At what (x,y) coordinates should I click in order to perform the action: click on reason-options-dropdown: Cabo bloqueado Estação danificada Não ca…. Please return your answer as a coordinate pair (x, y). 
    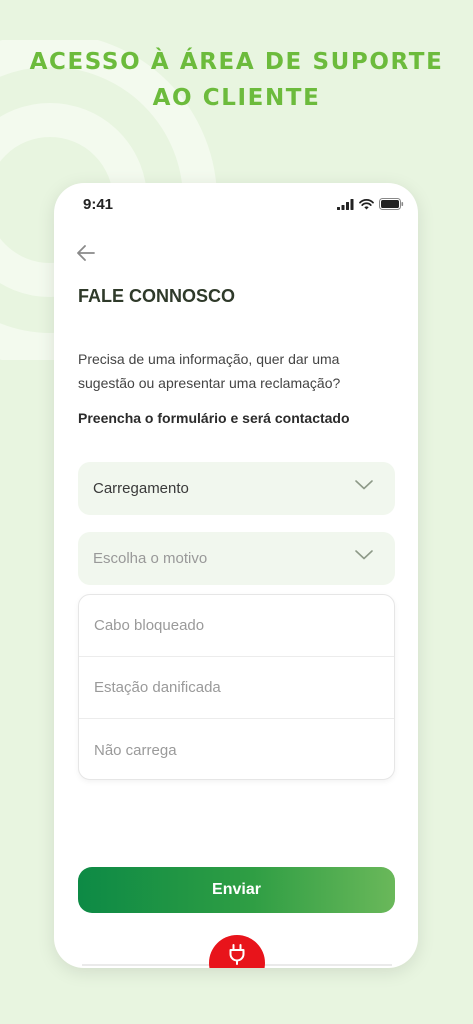
    Looking at the image, I should click on (236, 687).